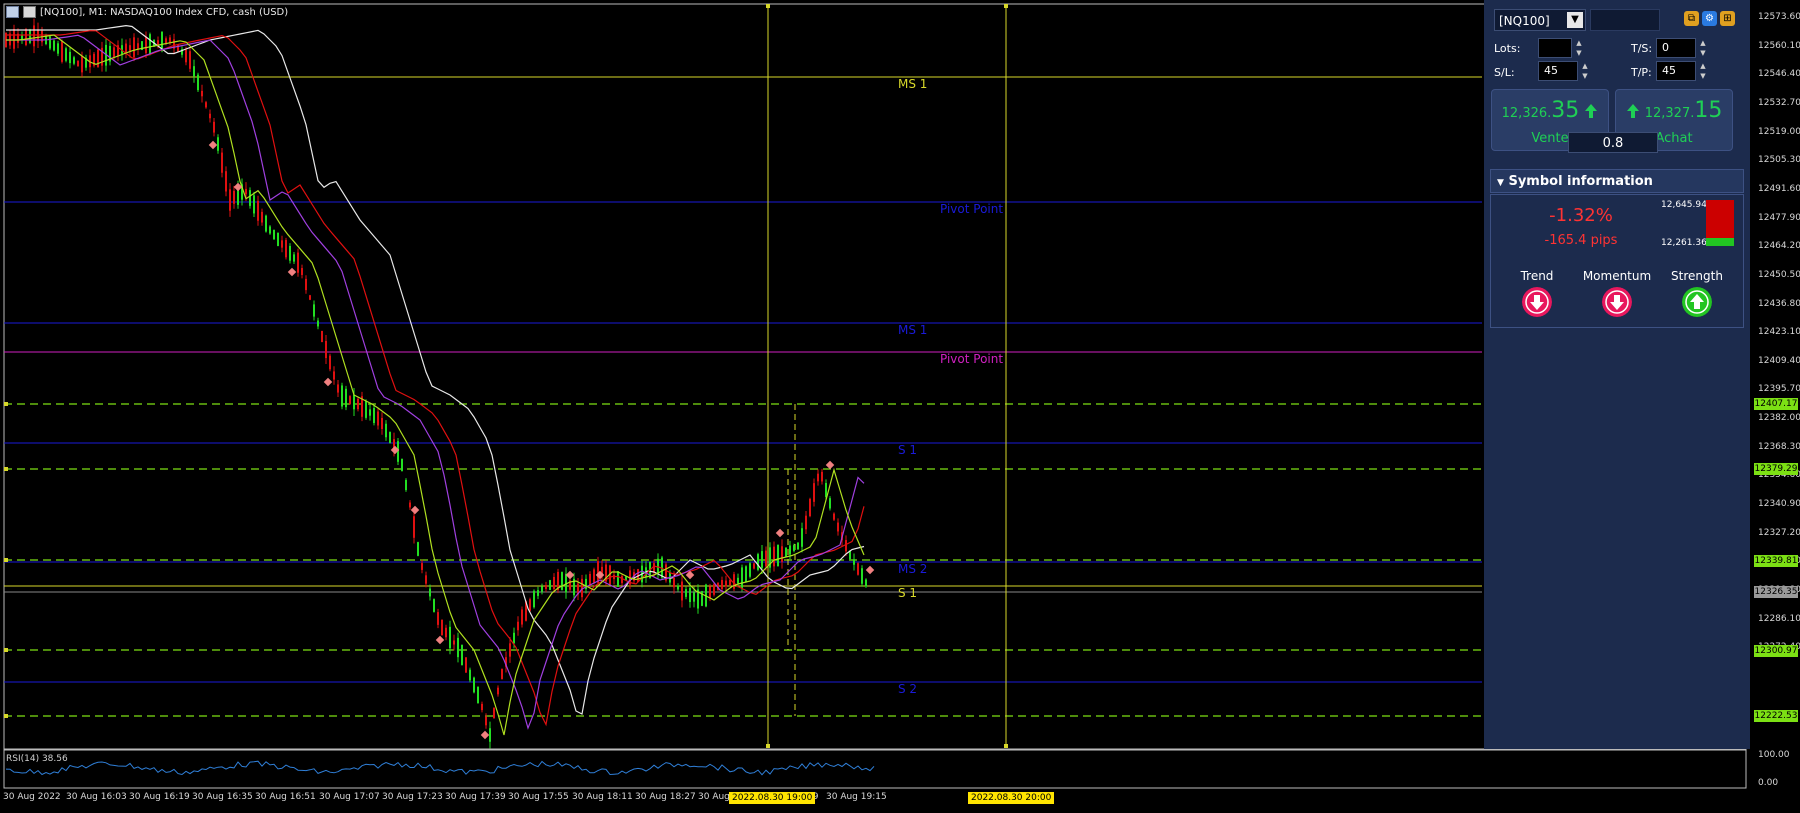  What do you see at coordinates (37, 759) in the screenshot?
I see `rsi-label: RSI(14) 38.56` at bounding box center [37, 759].